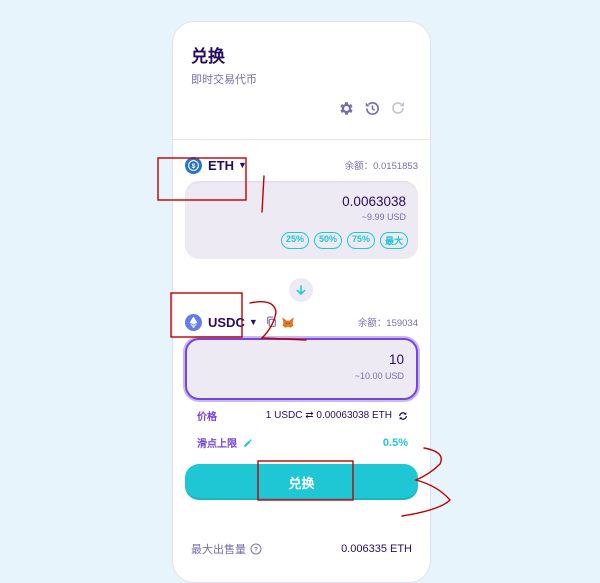 This screenshot has height=583, width=600. I want to click on settings-gear-icon, so click(346, 108).